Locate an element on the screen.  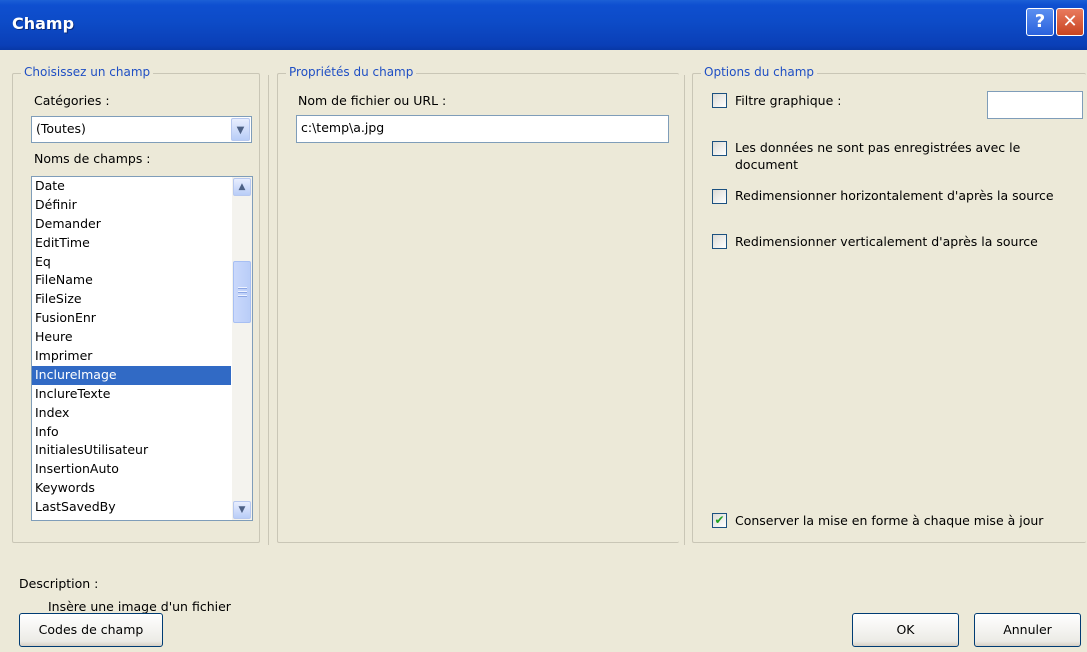
list-item: EditTime is located at coordinates (131, 243).